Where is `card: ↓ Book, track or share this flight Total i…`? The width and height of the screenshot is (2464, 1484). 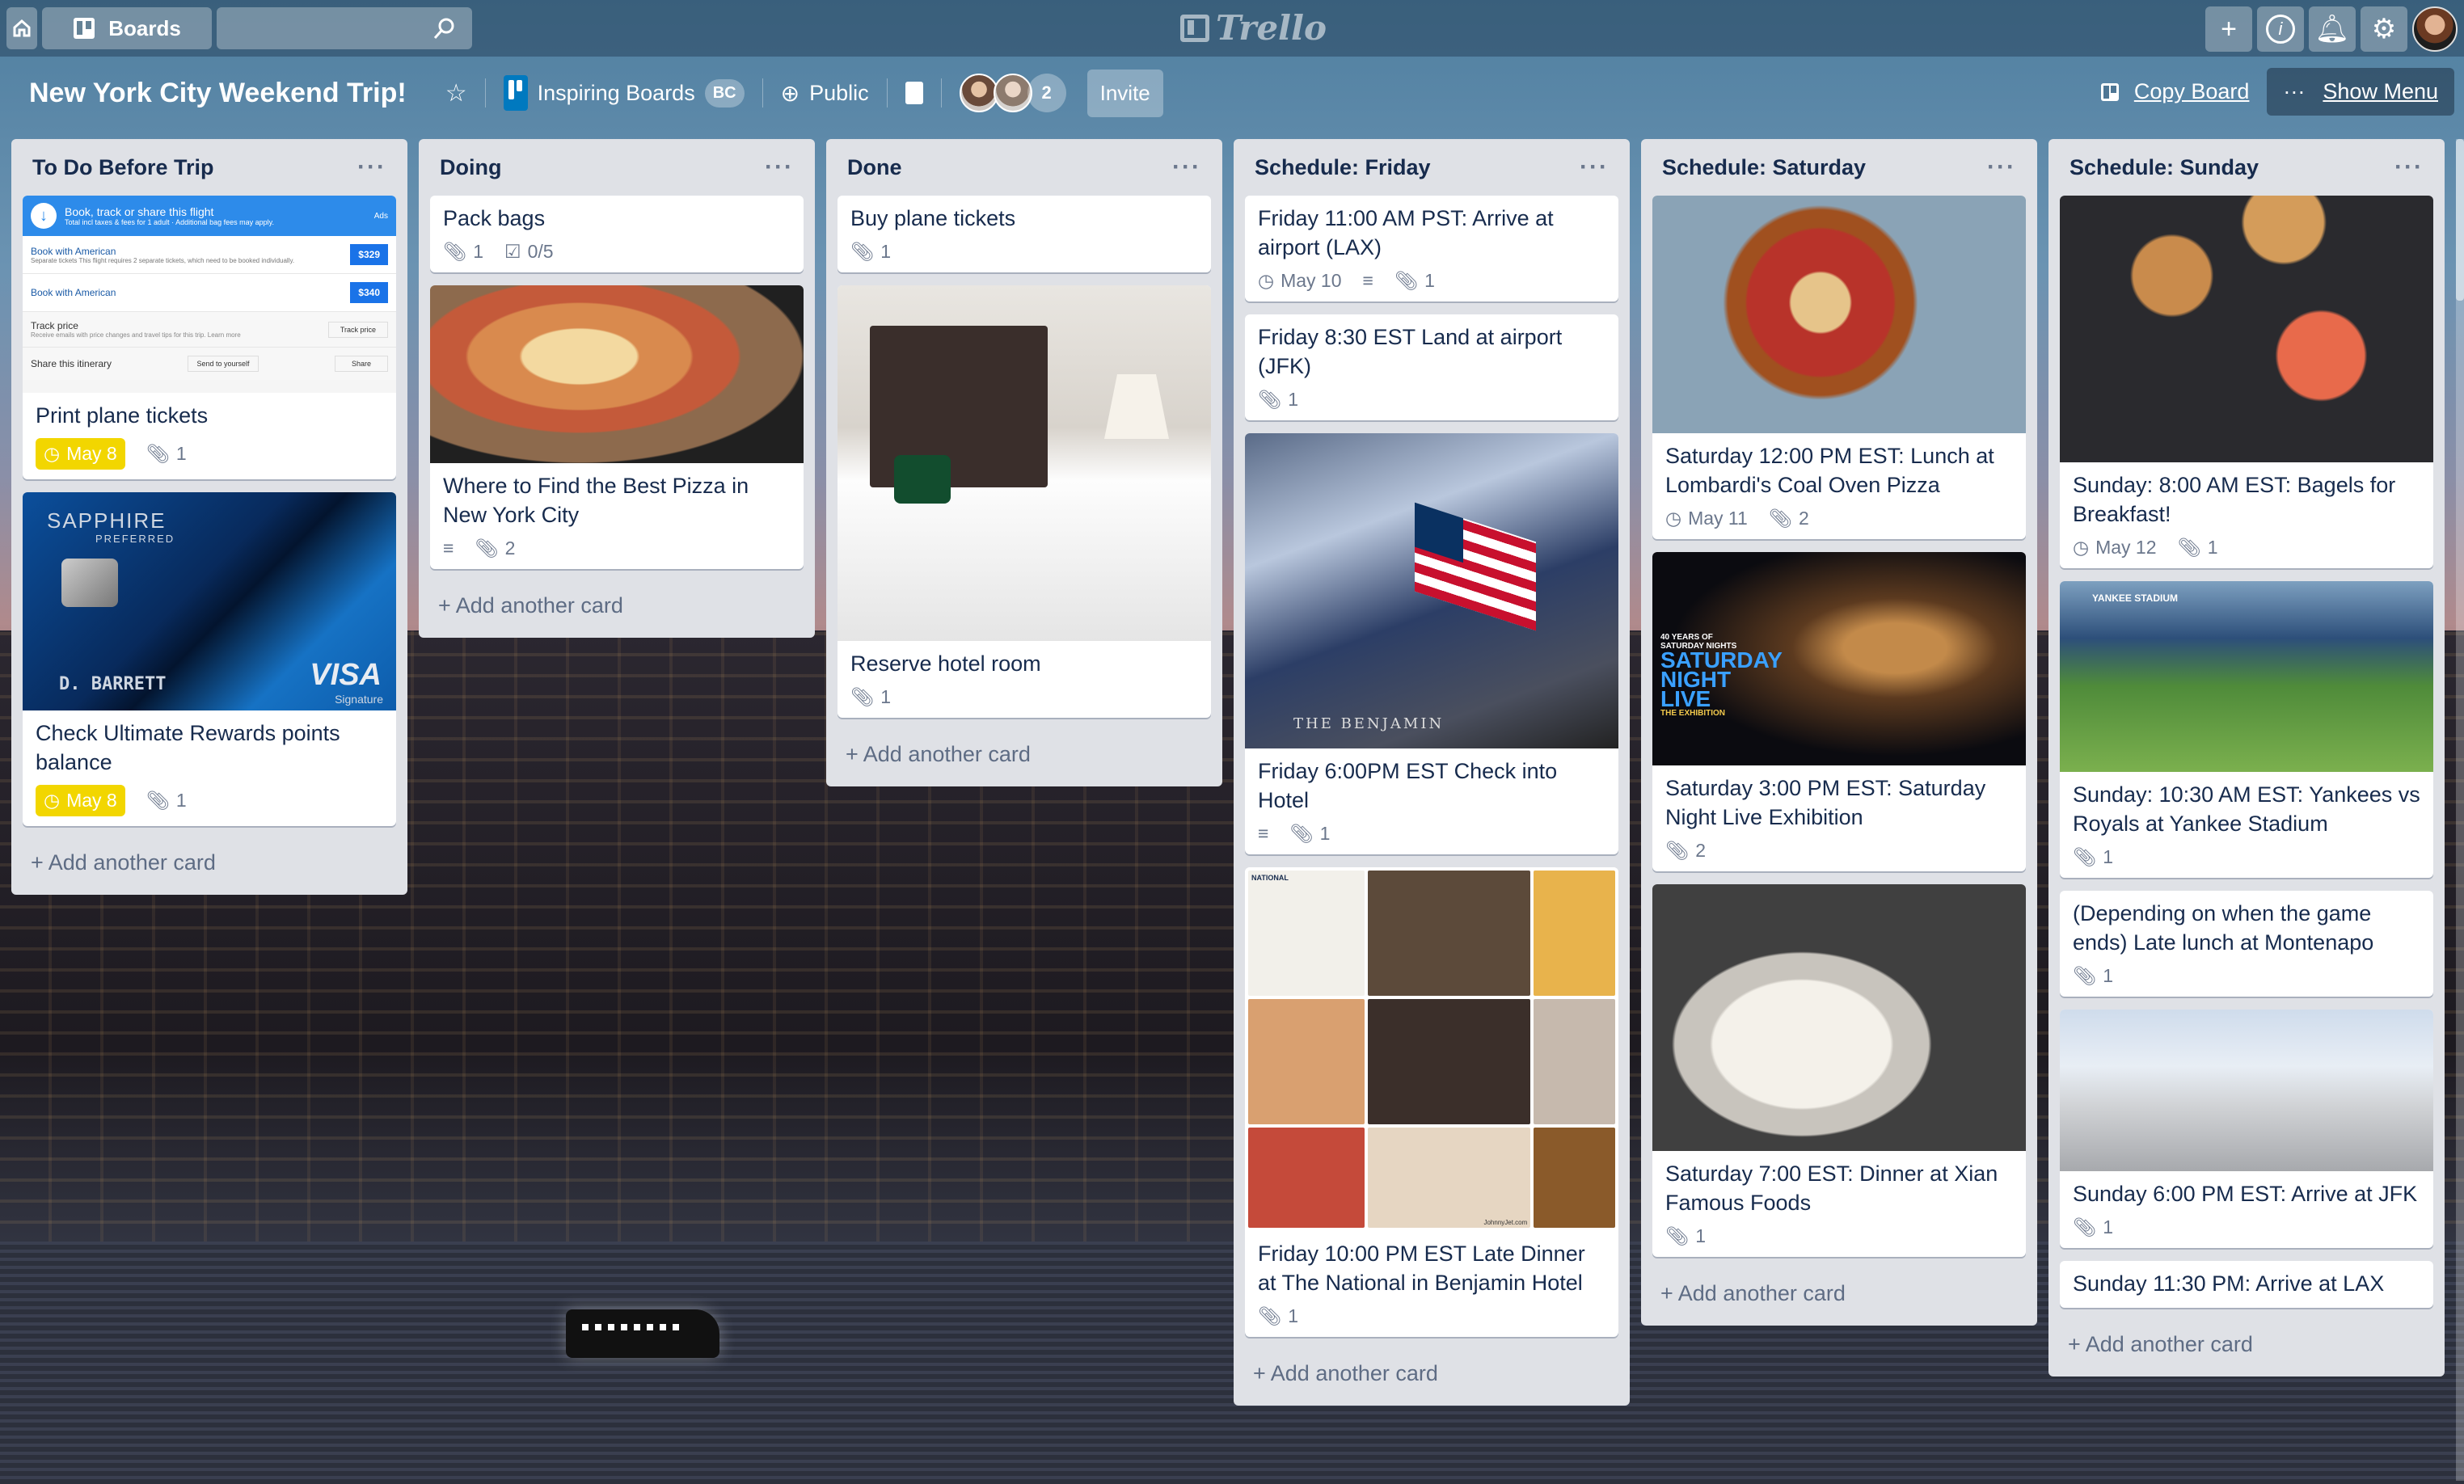
card: ↓ Book, track or share this flight Total i… is located at coordinates (210, 337).